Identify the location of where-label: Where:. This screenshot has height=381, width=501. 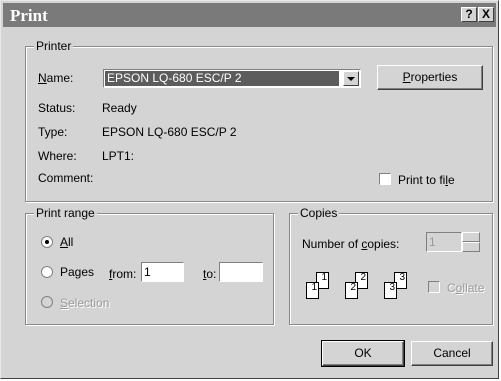
(57, 156).